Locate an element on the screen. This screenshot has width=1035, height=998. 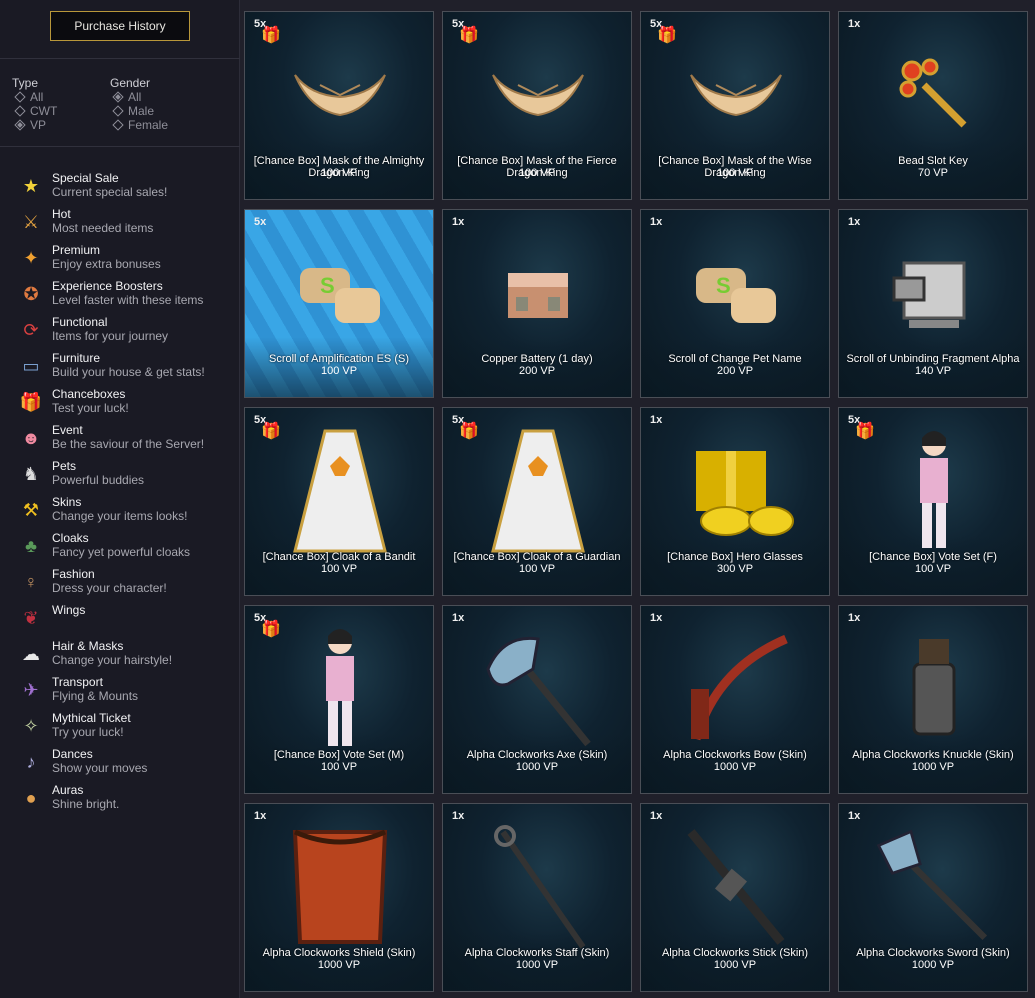
gender-option-all: All is located at coordinates (140, 97).